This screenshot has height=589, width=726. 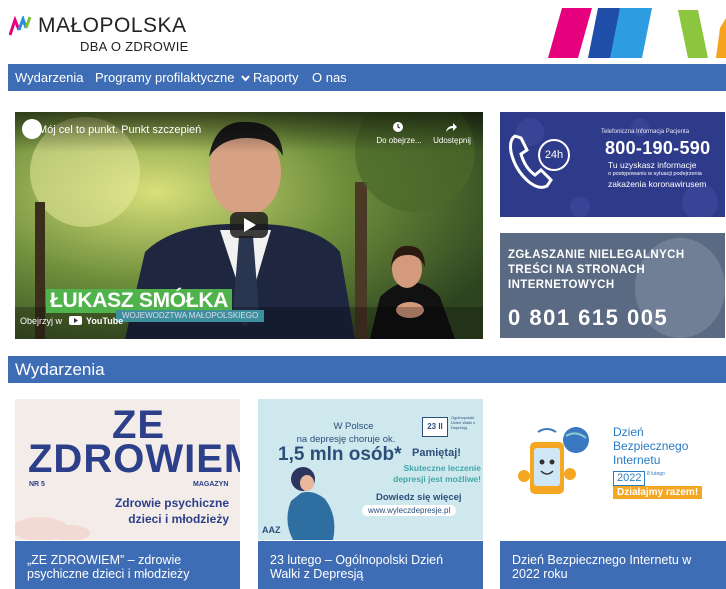 I want to click on depresja-remember: Pamiętaj!, so click(x=436, y=453).